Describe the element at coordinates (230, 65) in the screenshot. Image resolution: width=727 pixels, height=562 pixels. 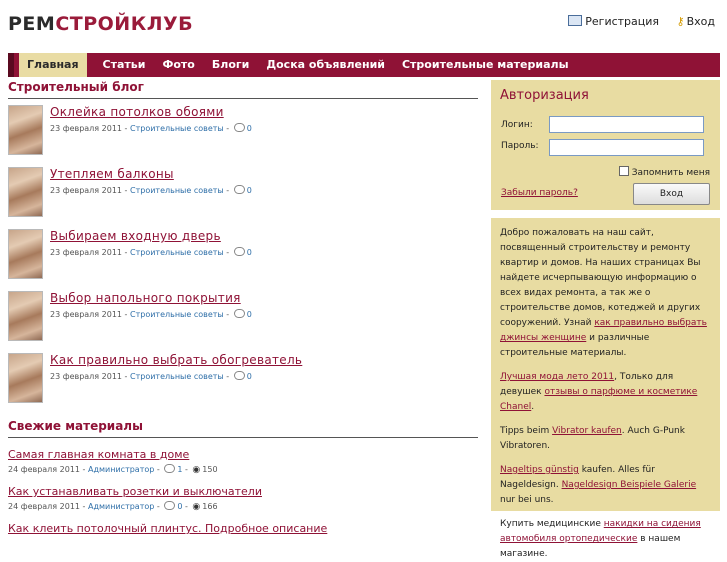
I see `menu-item-blogs: Блоги` at that location.